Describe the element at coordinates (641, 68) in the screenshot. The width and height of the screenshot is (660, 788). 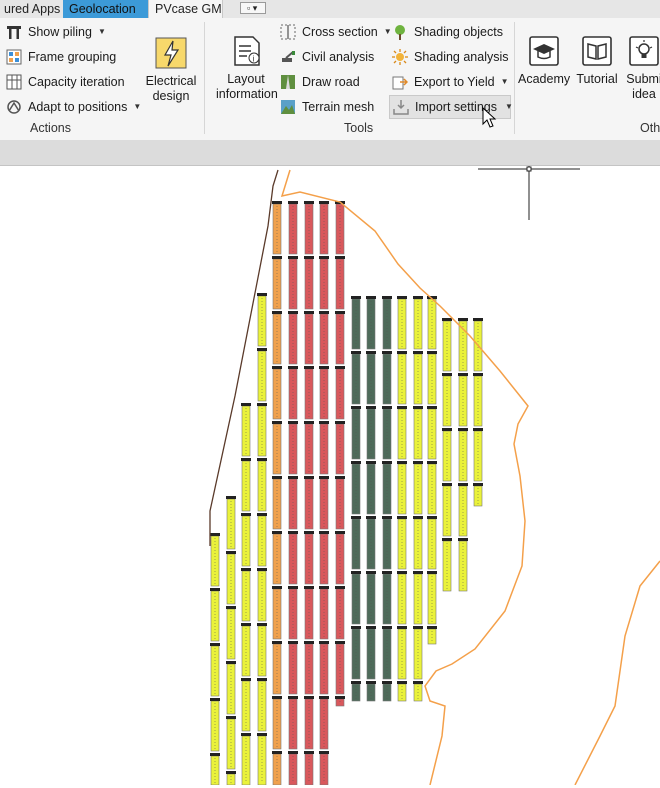
I see `submit-idea-button: Submi idea` at that location.